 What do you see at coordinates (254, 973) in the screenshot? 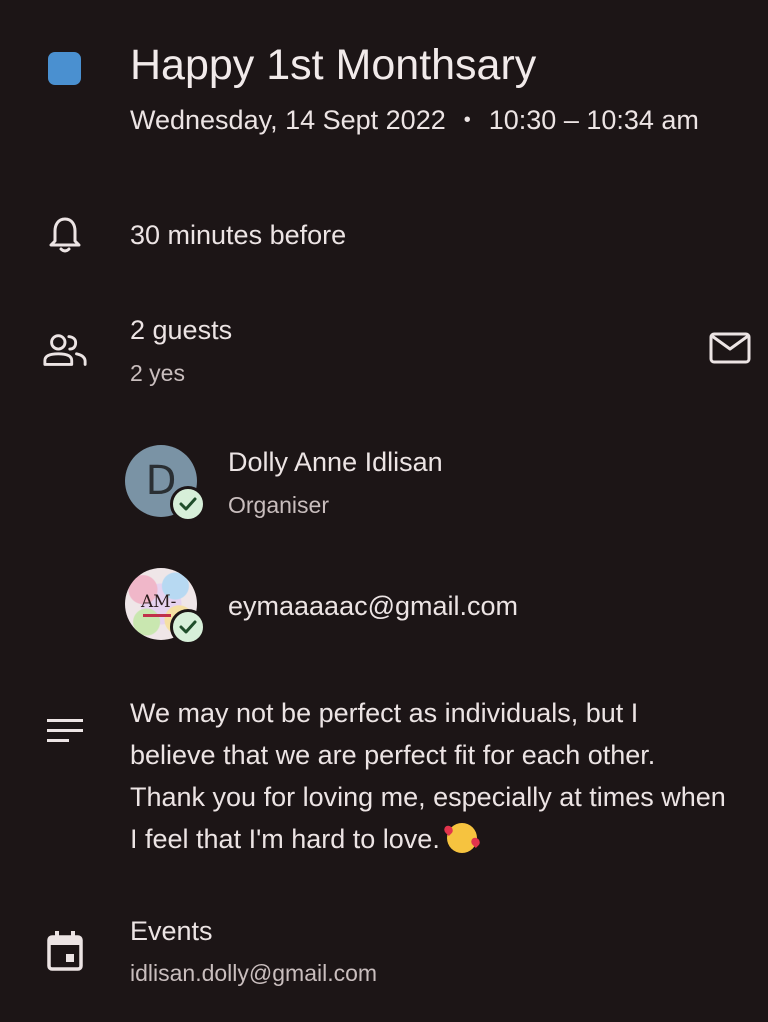
I see `calendar-account: idlisan.dolly@gmail.com` at bounding box center [254, 973].